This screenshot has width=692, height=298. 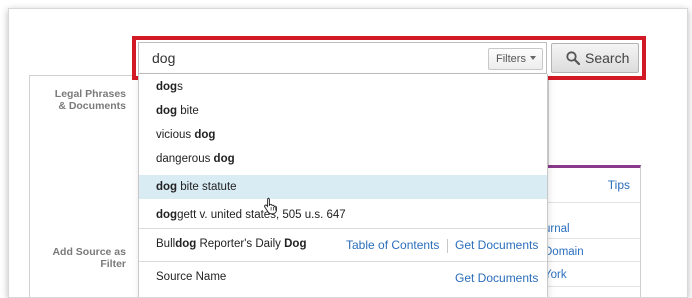 I want to click on card-link-domain: Domain, so click(x=564, y=252).